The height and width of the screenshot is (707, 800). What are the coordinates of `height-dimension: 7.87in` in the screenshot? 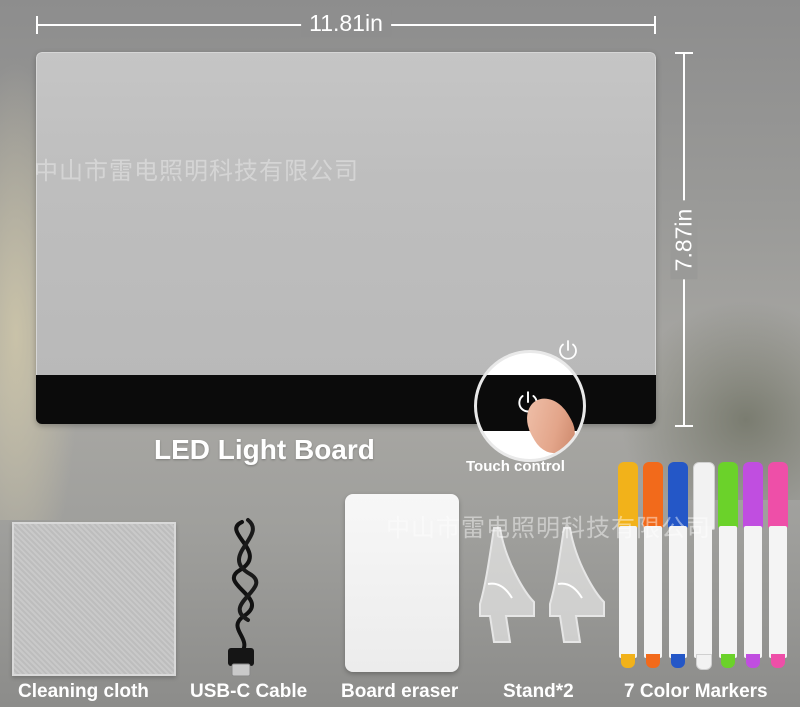 It's located at (684, 239).